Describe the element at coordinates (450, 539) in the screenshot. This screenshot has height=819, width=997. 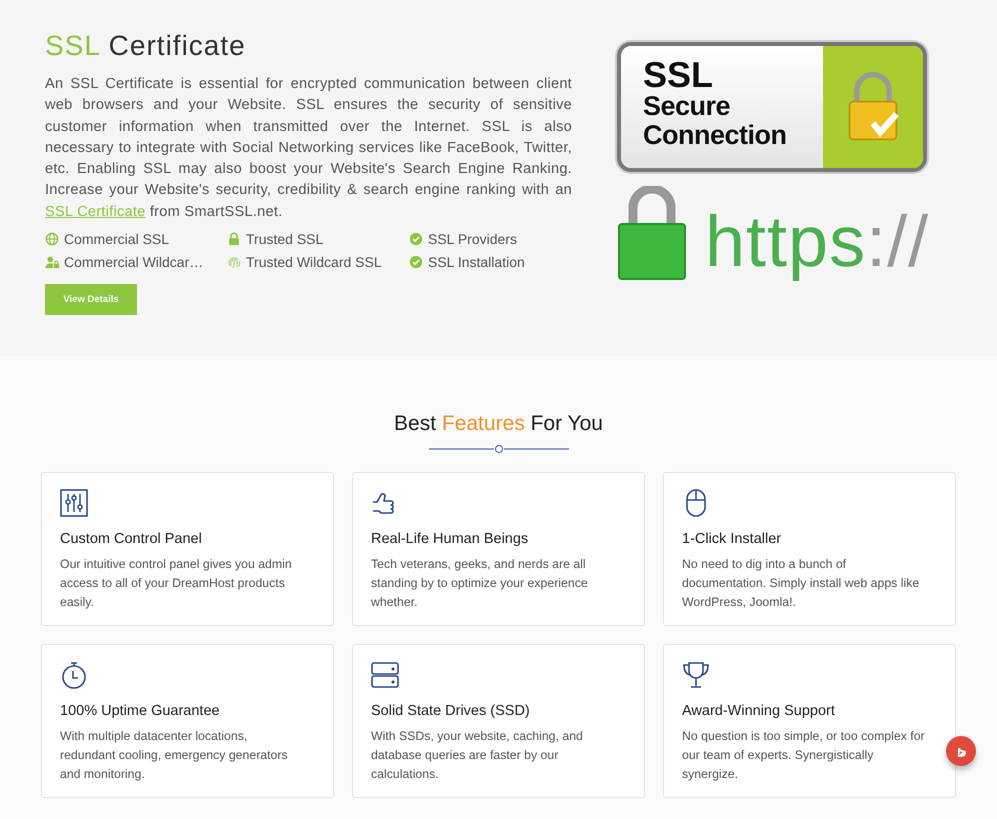
I see `card-title: Real-Life Human Beings` at that location.